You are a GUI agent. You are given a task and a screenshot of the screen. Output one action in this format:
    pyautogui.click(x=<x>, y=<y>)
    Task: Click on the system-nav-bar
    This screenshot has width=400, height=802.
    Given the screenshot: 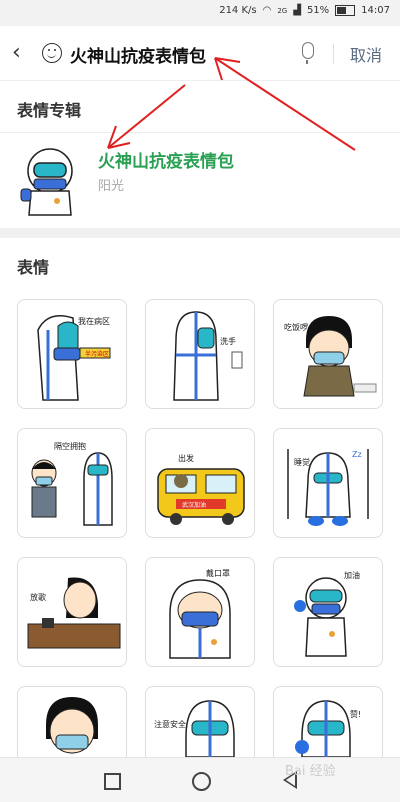 What is the action you would take?
    pyautogui.click(x=200, y=779)
    